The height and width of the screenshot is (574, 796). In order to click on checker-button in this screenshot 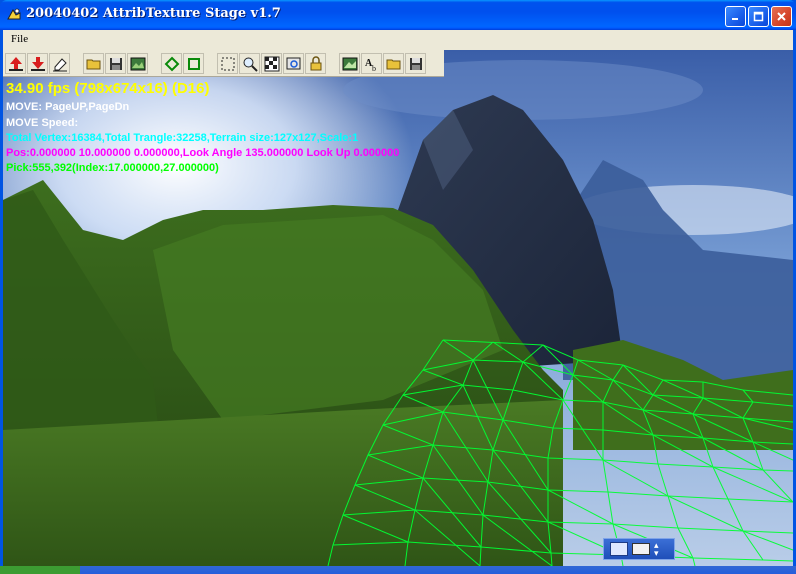, I will do `click(271, 63)`.